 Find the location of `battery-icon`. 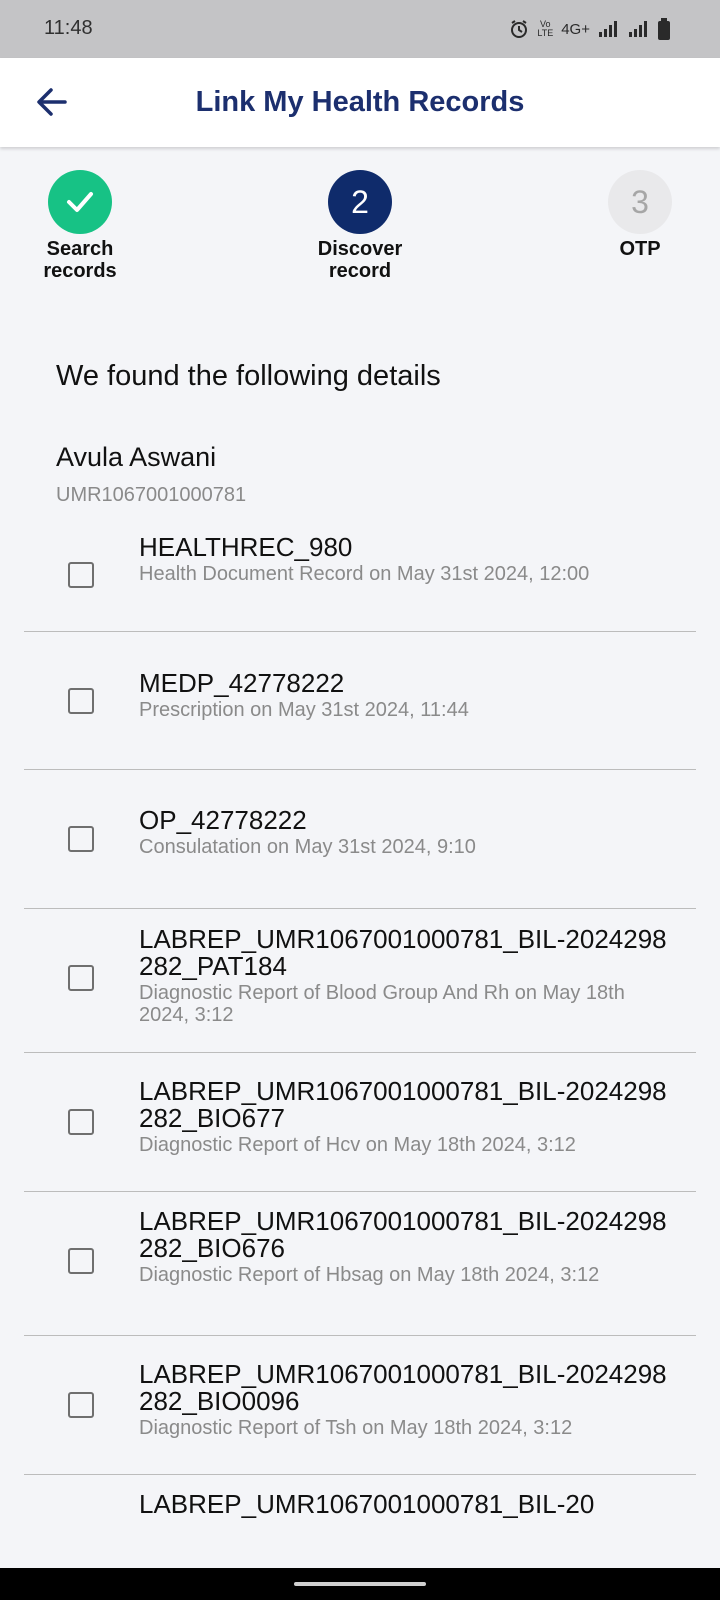

battery-icon is located at coordinates (664, 29).